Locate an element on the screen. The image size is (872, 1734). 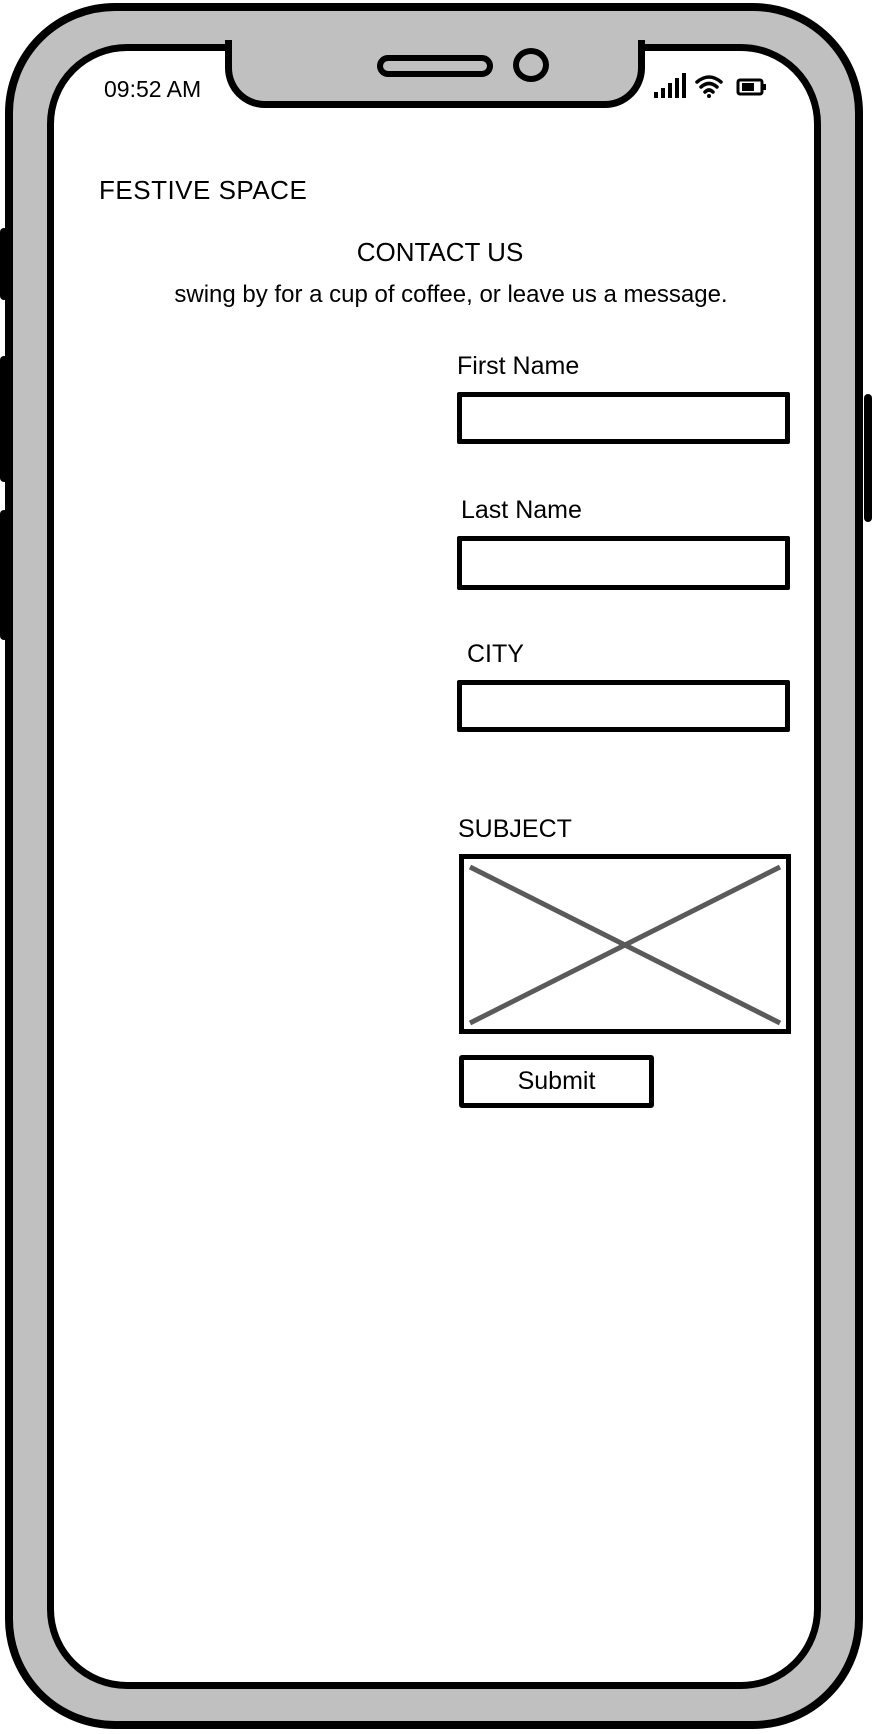
subject-textarea is located at coordinates (625, 944).